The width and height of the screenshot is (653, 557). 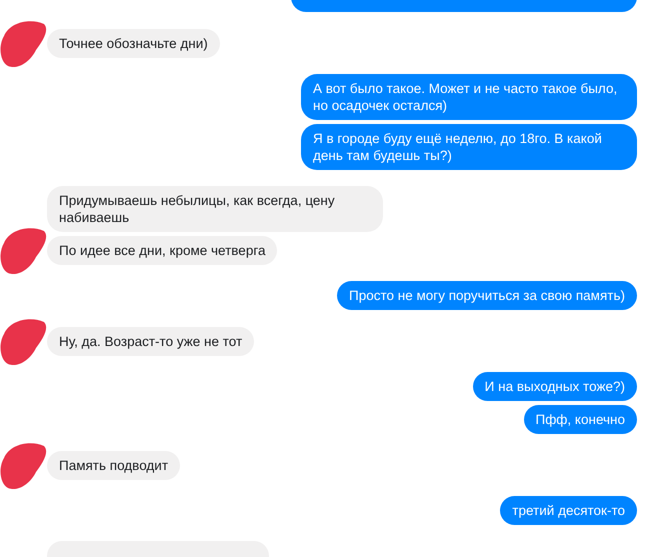 What do you see at coordinates (469, 147) in the screenshot?
I see `message-bubble: Я в городе буду ещё неделю, до 18го. В какой день там будешь ты?)` at bounding box center [469, 147].